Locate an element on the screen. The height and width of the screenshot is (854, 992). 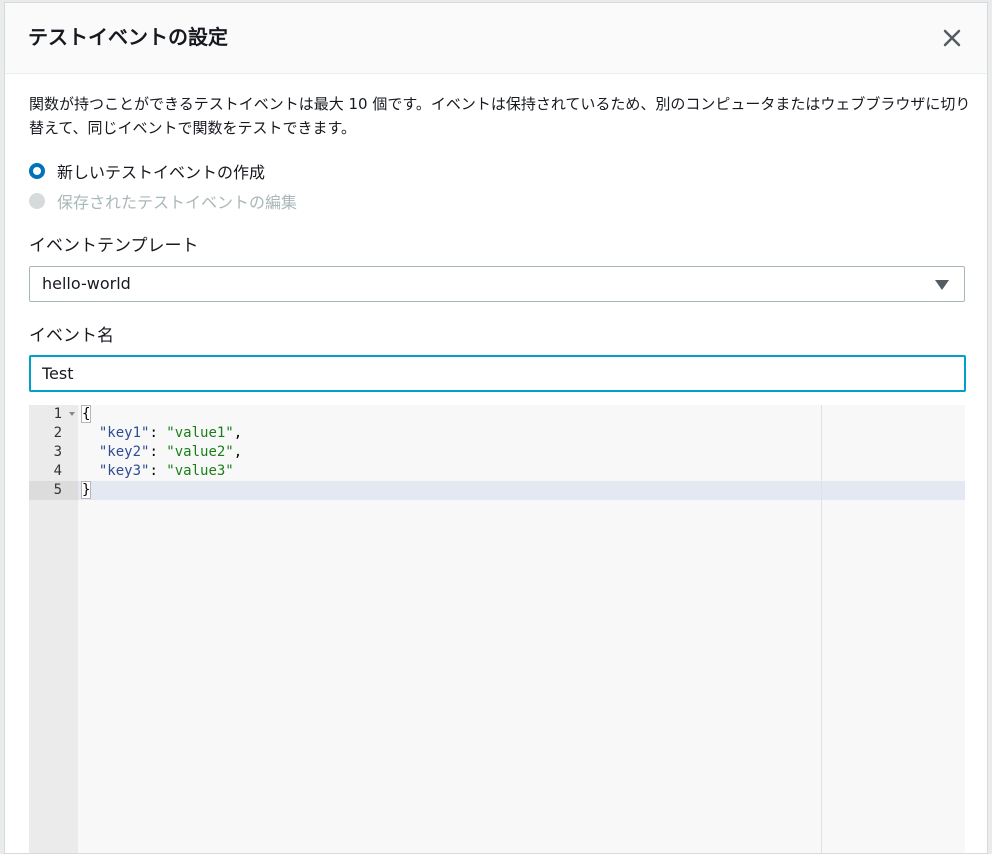
radio-disabled-icon is located at coordinates (37, 201).